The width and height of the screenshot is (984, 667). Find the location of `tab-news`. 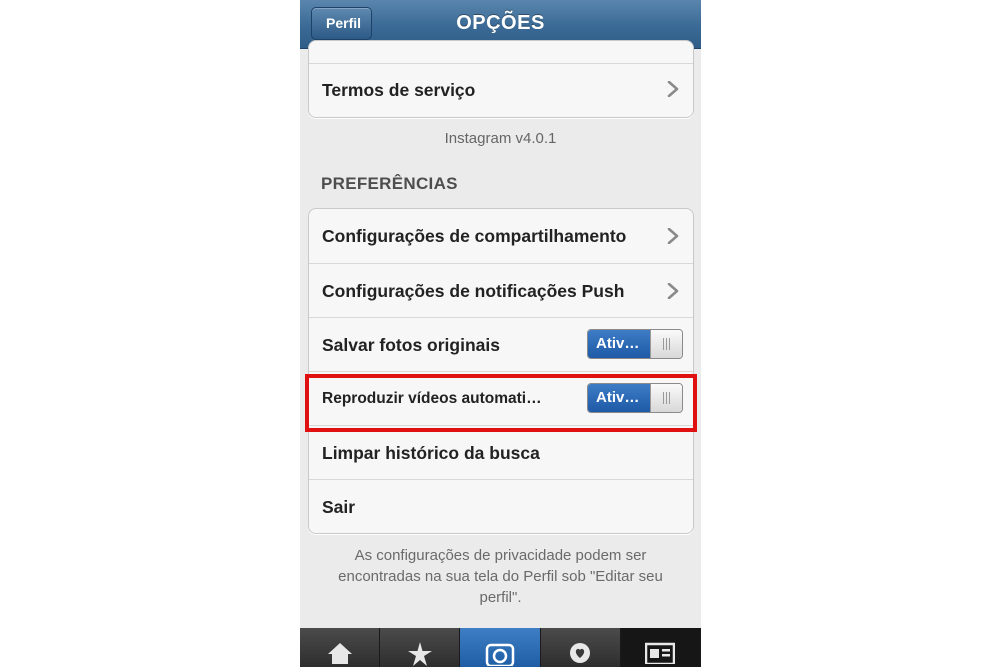

tab-news is located at coordinates (580, 647).